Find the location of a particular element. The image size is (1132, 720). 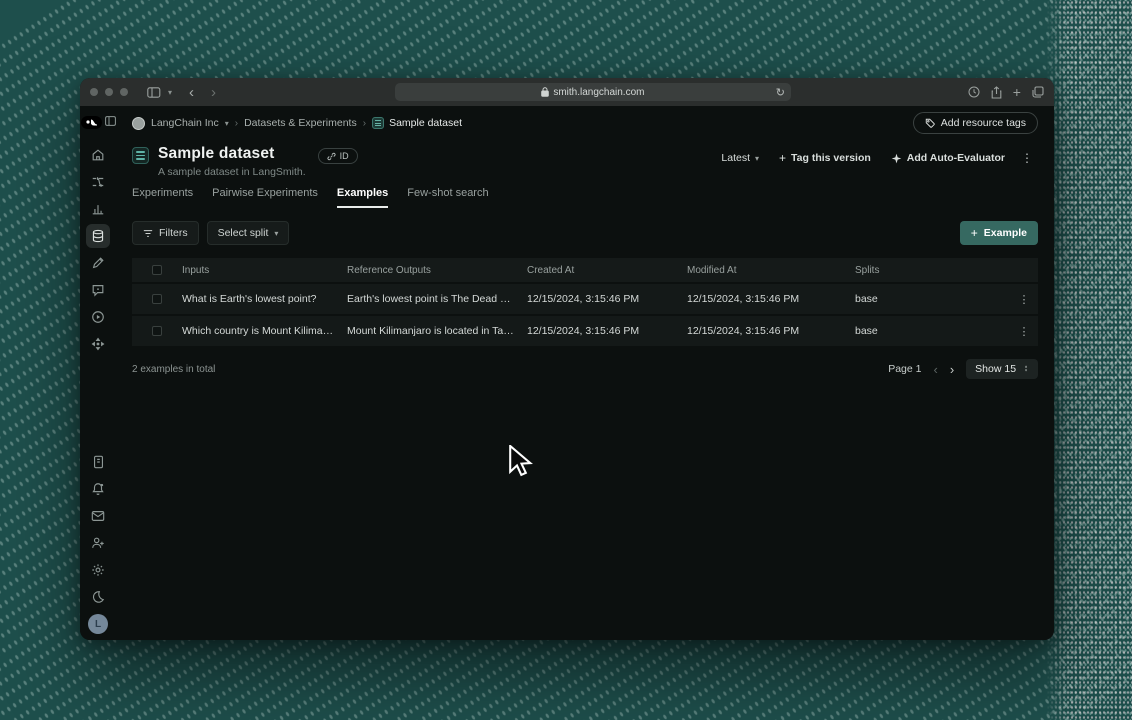

sidebar-item-datasets is located at coordinates (98, 235).